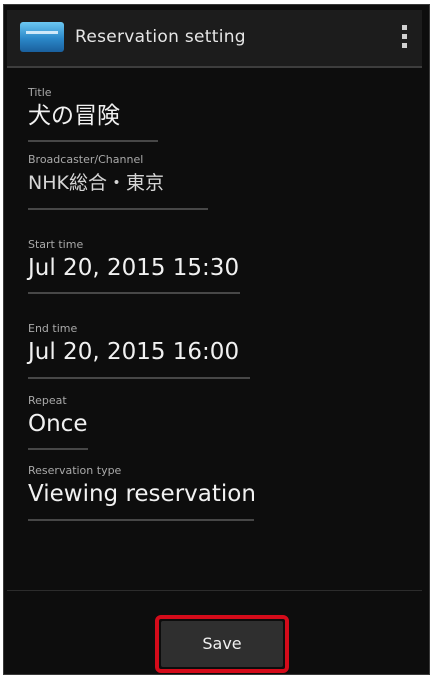  What do you see at coordinates (40, 92) in the screenshot?
I see `title-label: Title` at bounding box center [40, 92].